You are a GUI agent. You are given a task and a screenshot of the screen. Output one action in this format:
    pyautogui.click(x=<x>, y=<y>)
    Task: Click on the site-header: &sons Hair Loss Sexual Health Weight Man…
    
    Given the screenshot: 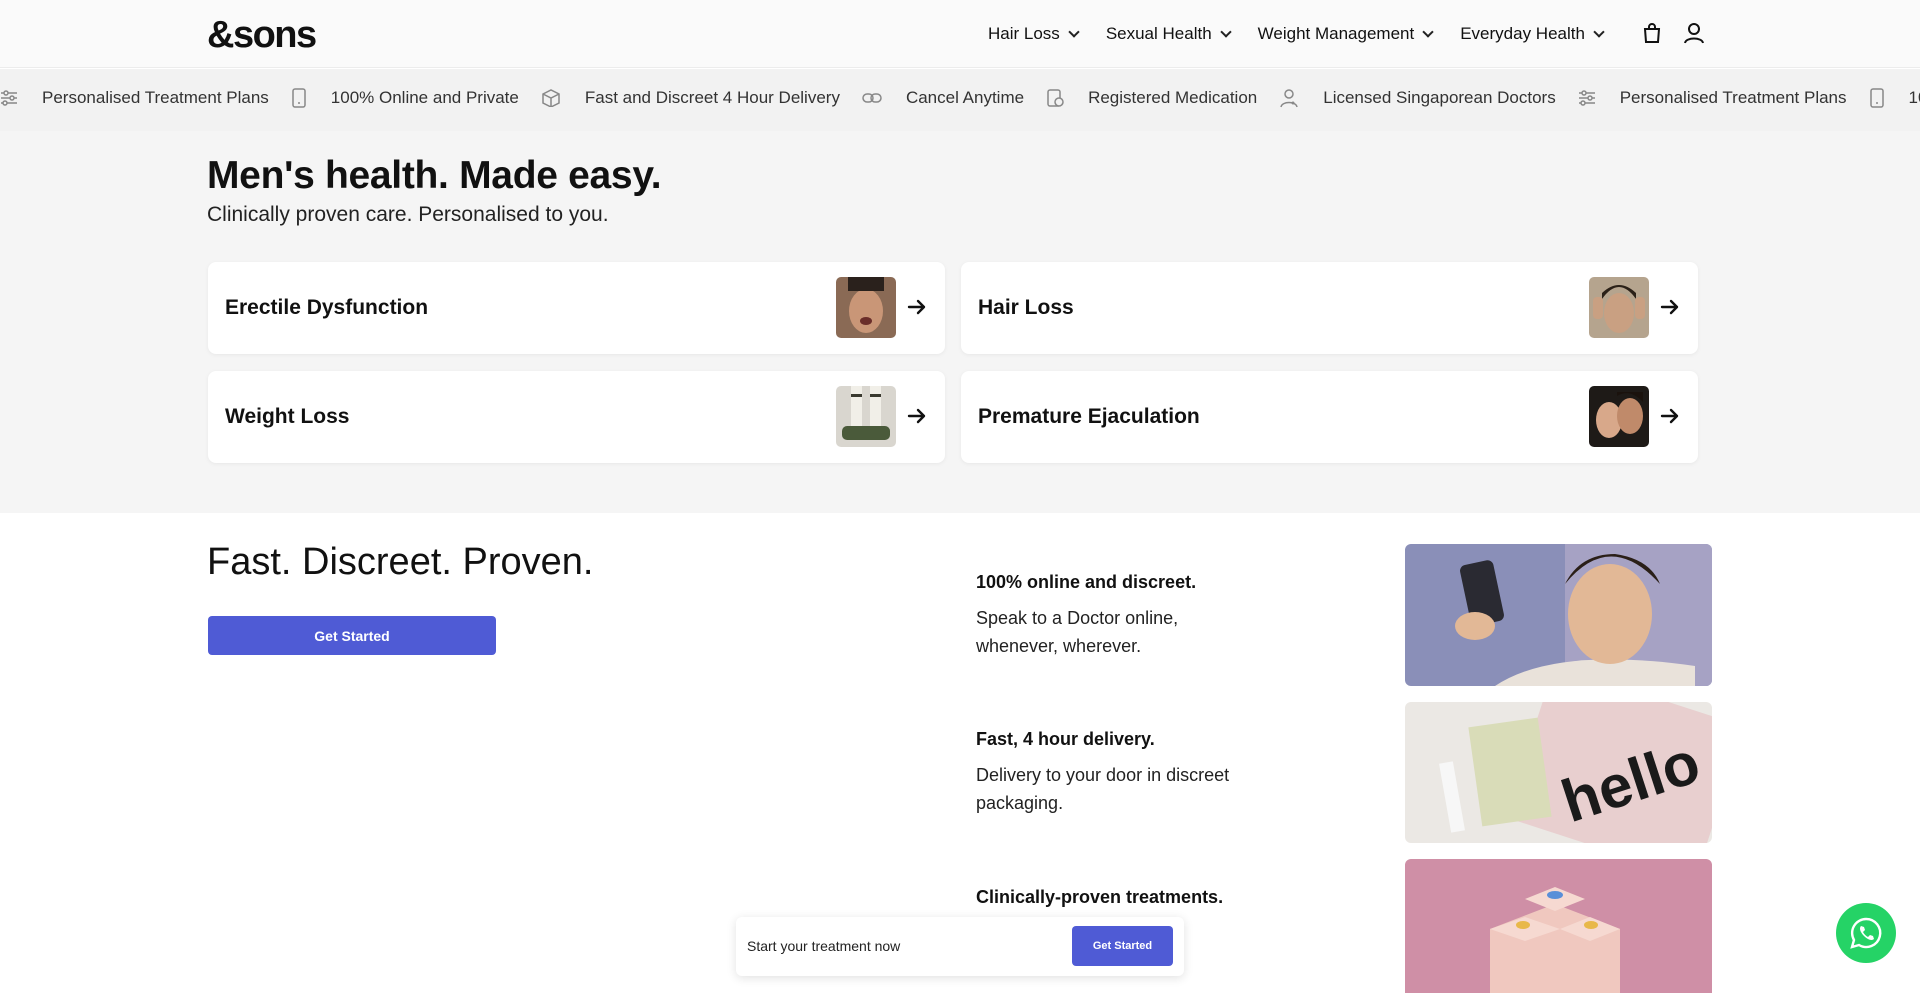 What is the action you would take?
    pyautogui.click(x=960, y=34)
    